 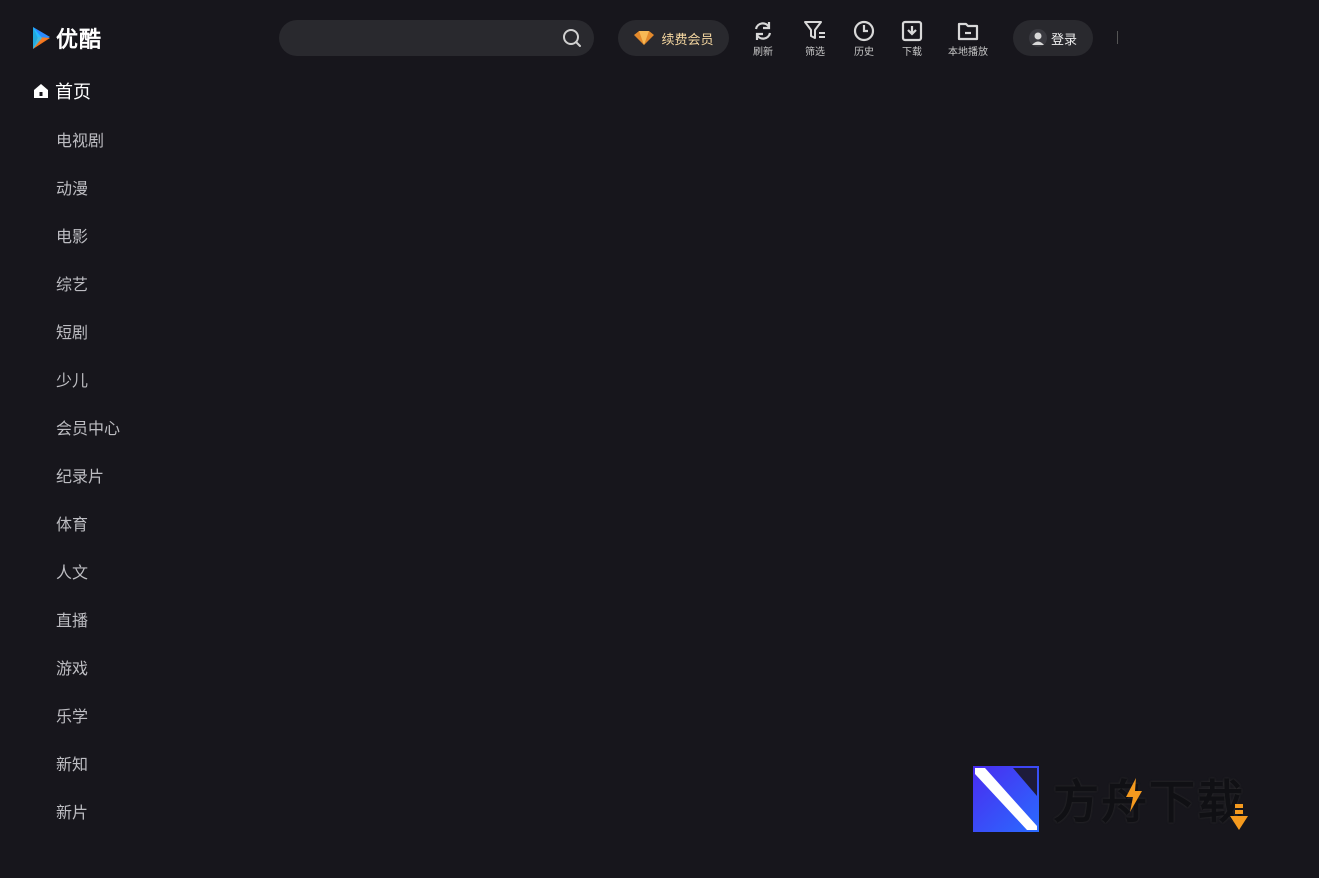 What do you see at coordinates (763, 52) in the screenshot?
I see `refresh-label: 刷新` at bounding box center [763, 52].